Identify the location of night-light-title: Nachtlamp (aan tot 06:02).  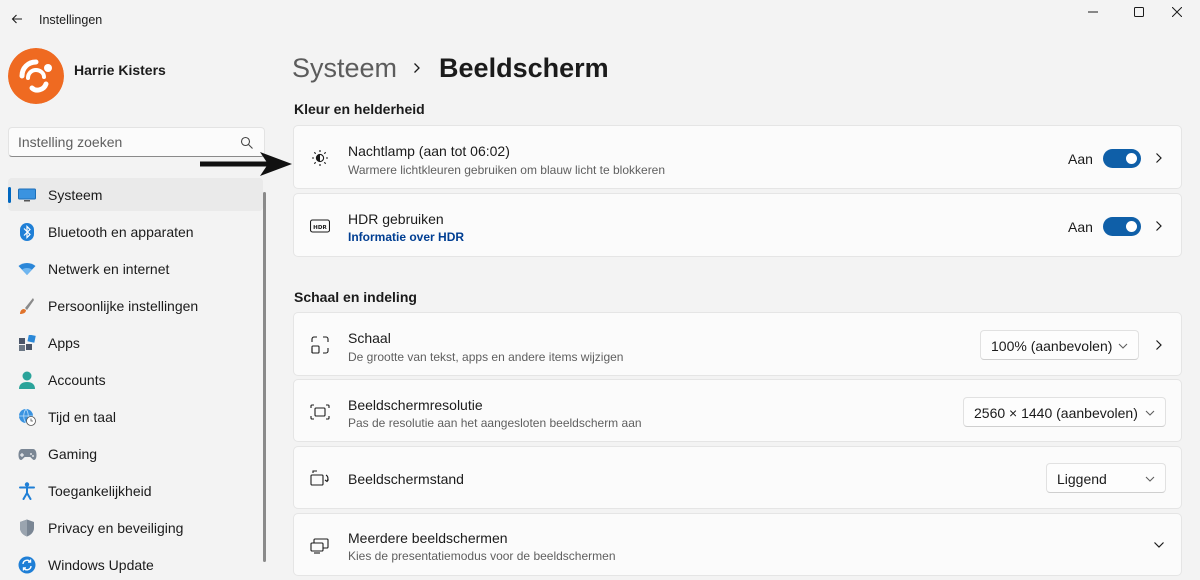
(429, 151).